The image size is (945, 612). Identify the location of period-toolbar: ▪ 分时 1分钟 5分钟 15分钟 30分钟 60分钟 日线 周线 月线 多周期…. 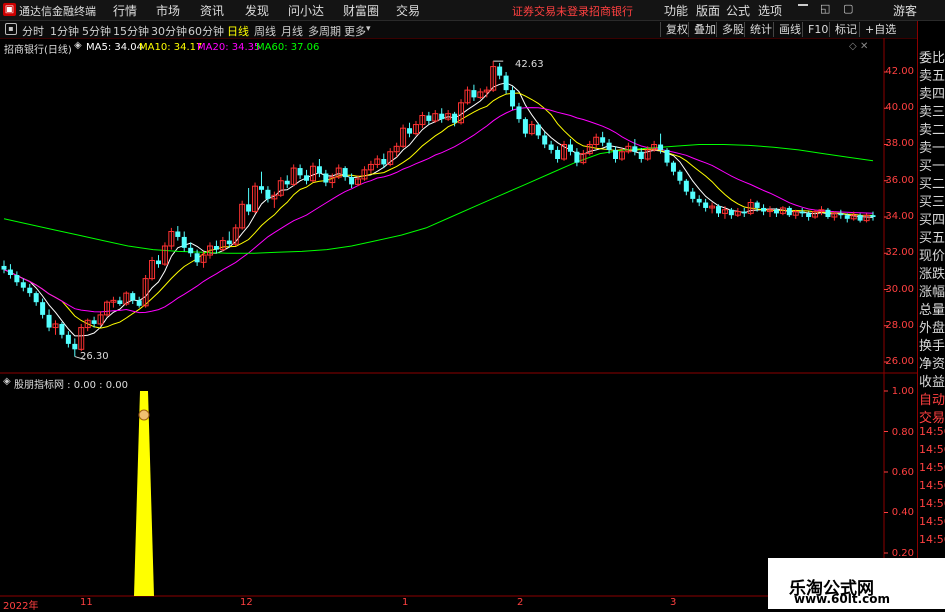
(472, 30).